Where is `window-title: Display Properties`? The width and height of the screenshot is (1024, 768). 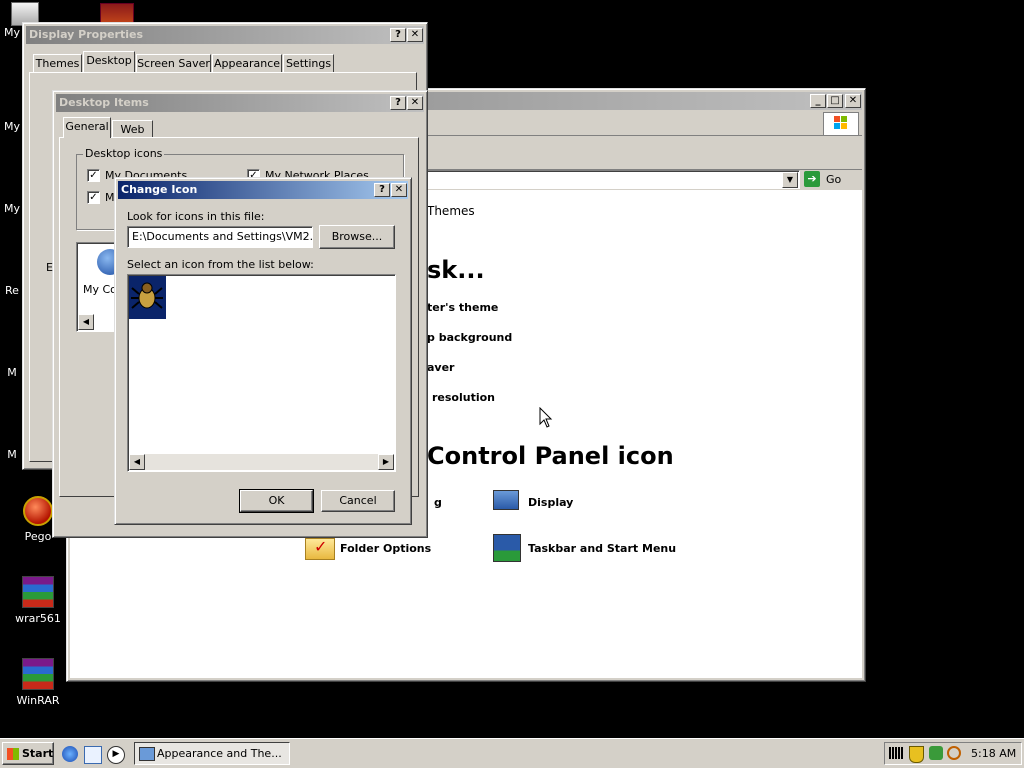
window-title: Display Properties is located at coordinates (86, 34).